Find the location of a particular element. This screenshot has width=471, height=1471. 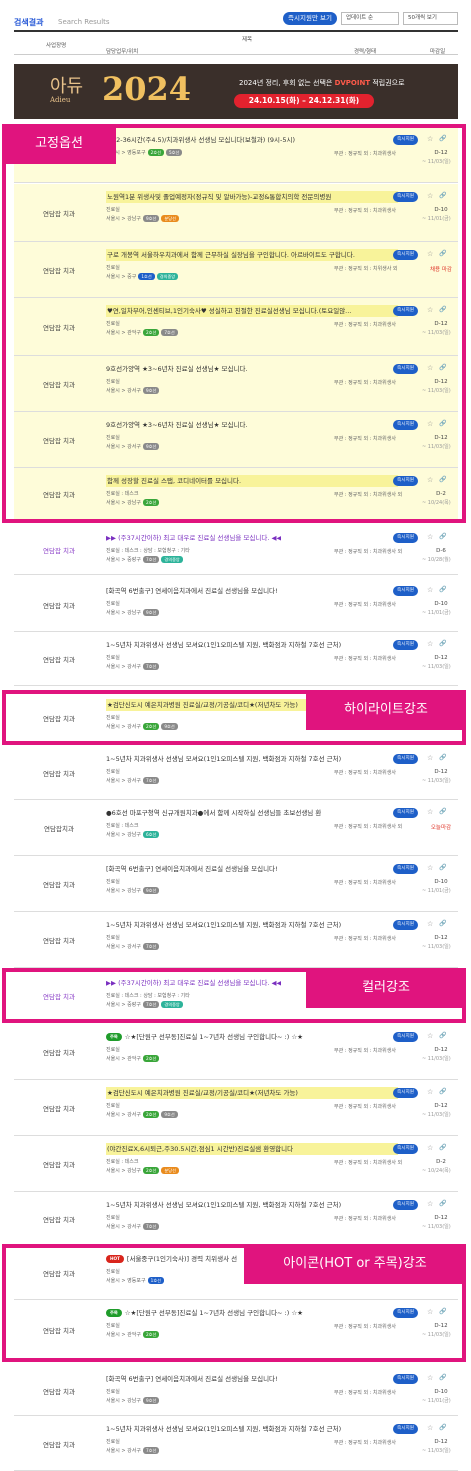

subway-tag: 6호선 is located at coordinates (151, 834).